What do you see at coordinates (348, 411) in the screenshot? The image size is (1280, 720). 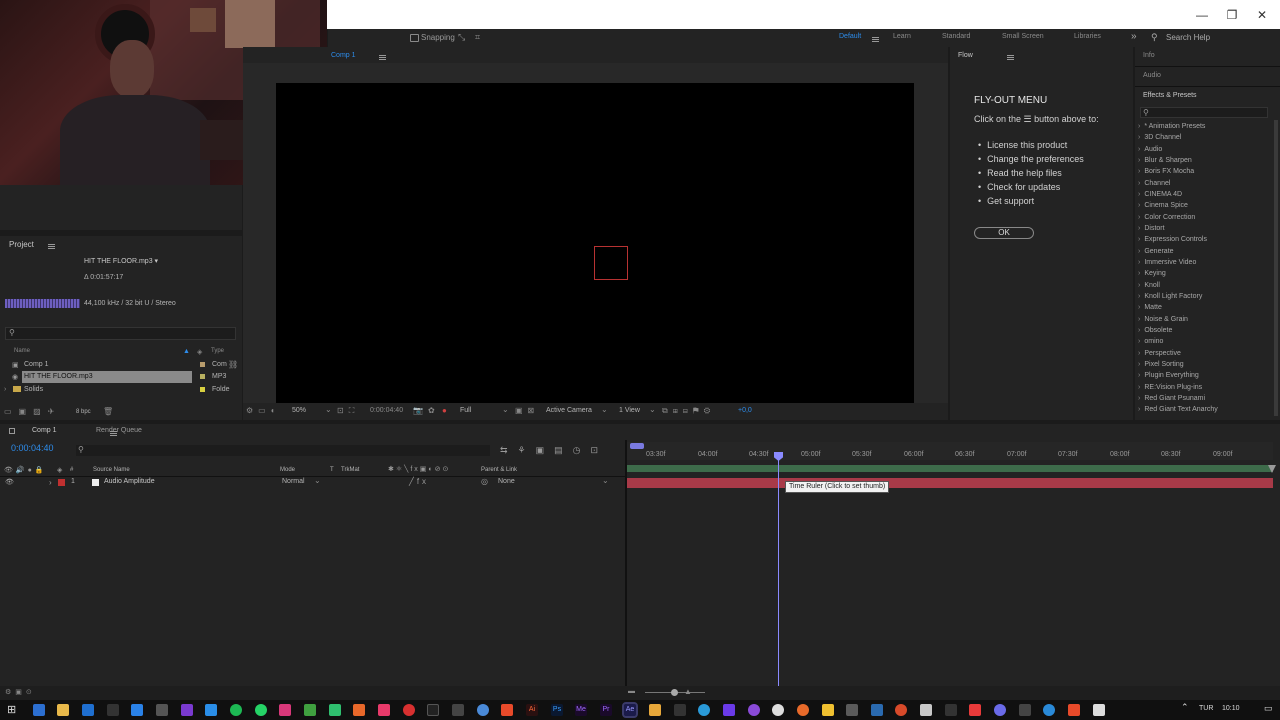 I see `region-icons: ⊡⛶` at bounding box center [348, 411].